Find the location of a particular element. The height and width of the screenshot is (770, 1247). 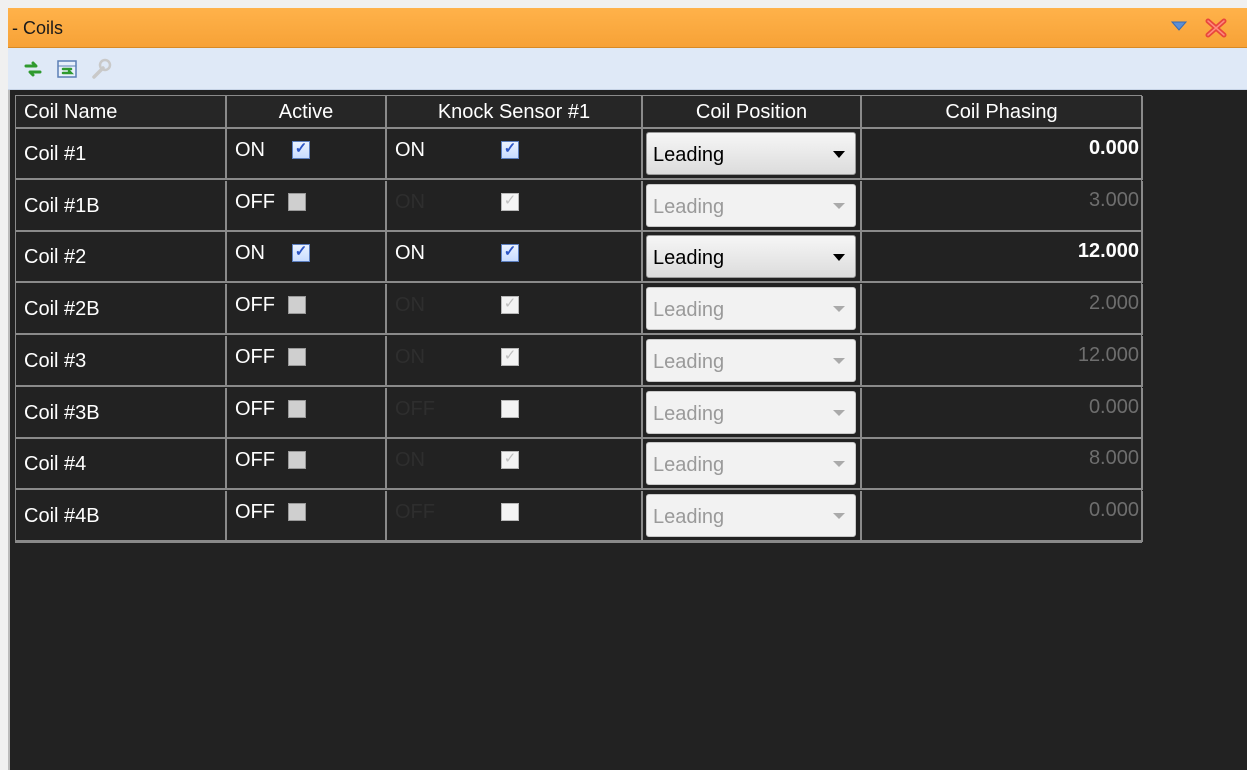

import-icon is located at coordinates (67, 69).